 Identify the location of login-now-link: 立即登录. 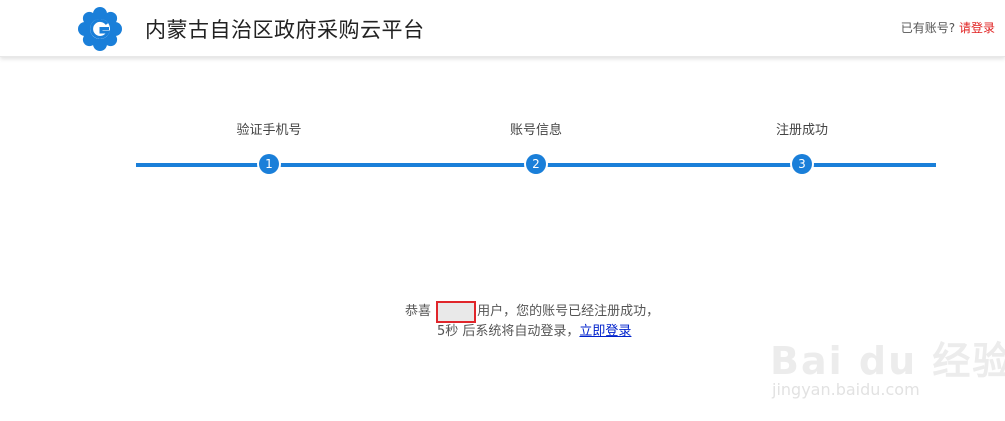
(605, 331).